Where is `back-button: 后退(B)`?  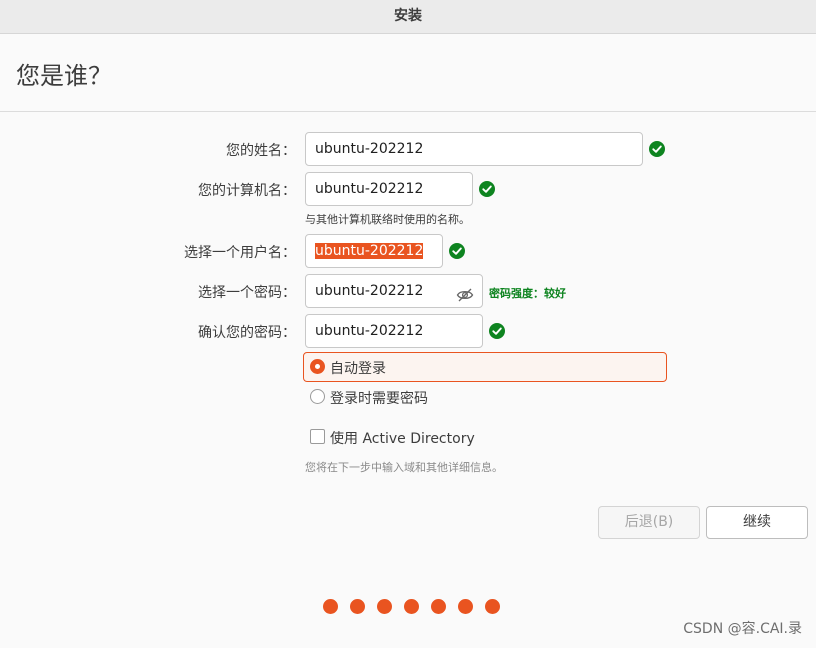 back-button: 后退(B) is located at coordinates (649, 522).